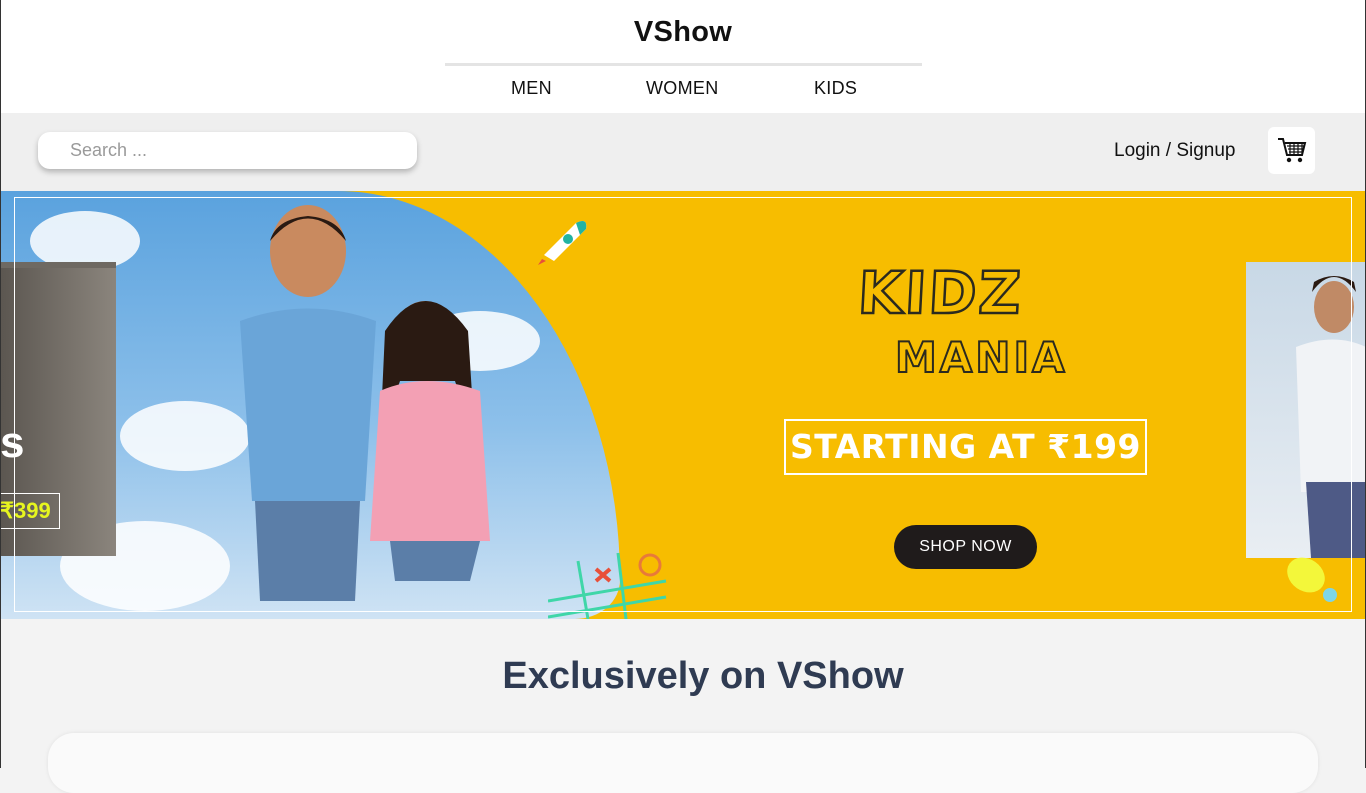  Describe the element at coordinates (683, 763) in the screenshot. I see `exclusive-products-panel` at that location.